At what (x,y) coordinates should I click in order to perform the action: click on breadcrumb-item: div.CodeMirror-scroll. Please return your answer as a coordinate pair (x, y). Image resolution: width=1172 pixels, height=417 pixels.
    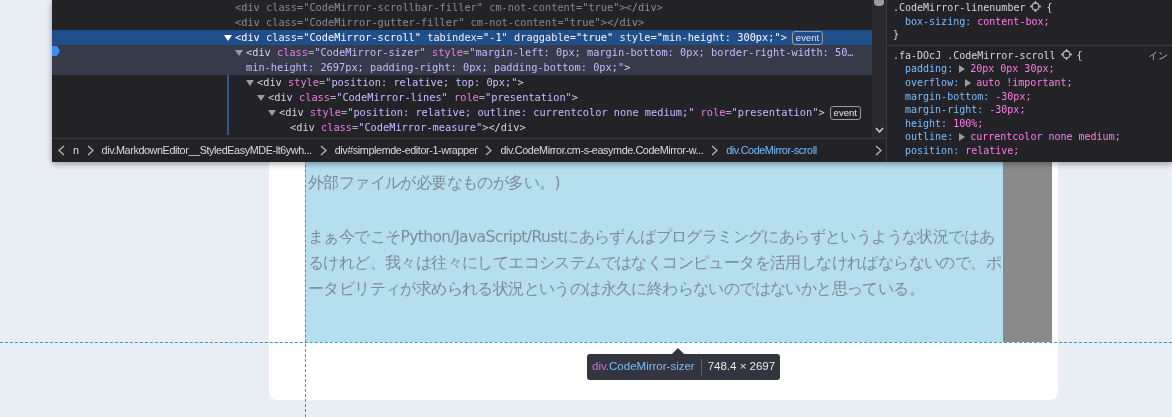
    Looking at the image, I should click on (771, 150).